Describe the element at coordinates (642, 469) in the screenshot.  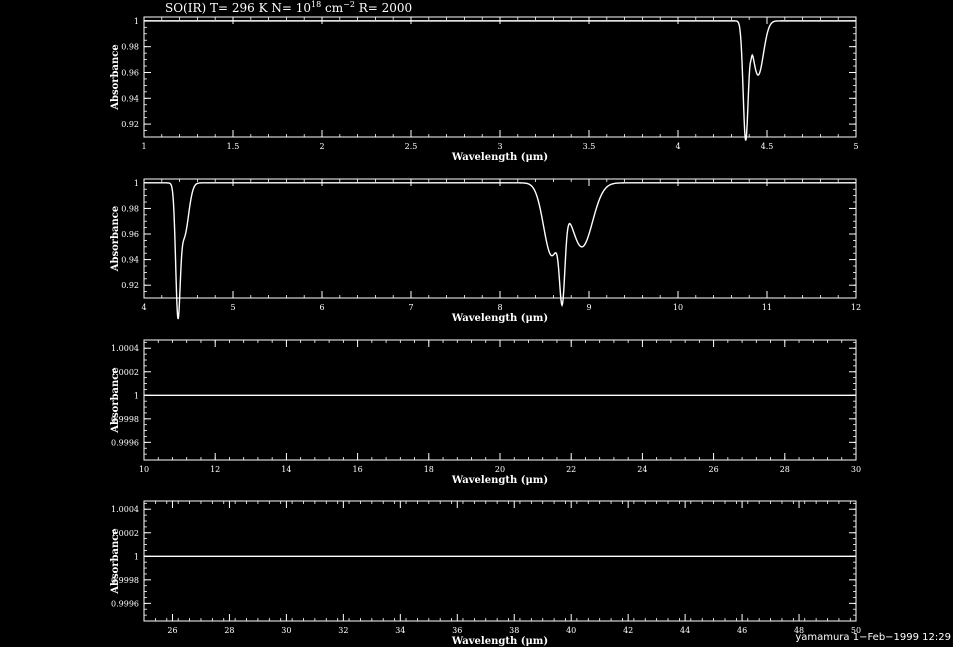
I see `x-tick-label: 24` at that location.